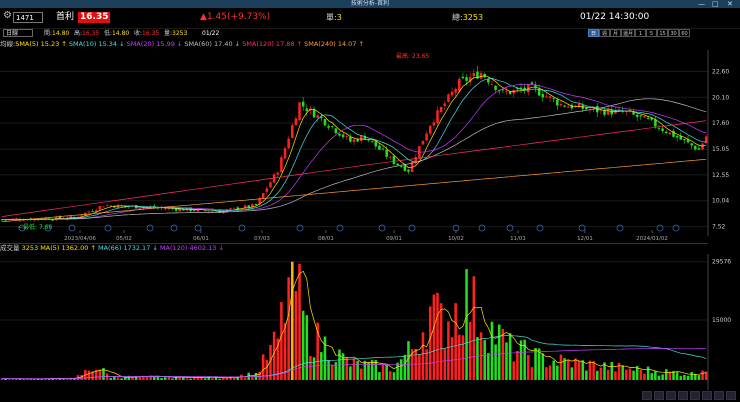 The image size is (740, 402). I want to click on tab-week: 週, so click(604, 33).